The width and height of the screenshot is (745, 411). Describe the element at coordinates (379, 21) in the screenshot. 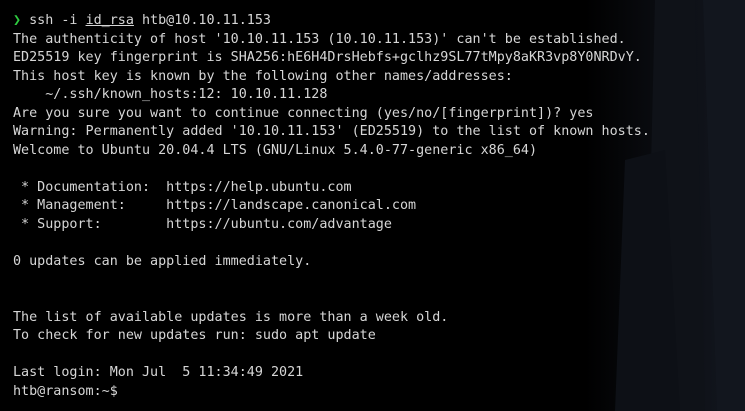

I see `command-line: ❯ ssh -i id_rsa htb@10.10.11.153` at that location.